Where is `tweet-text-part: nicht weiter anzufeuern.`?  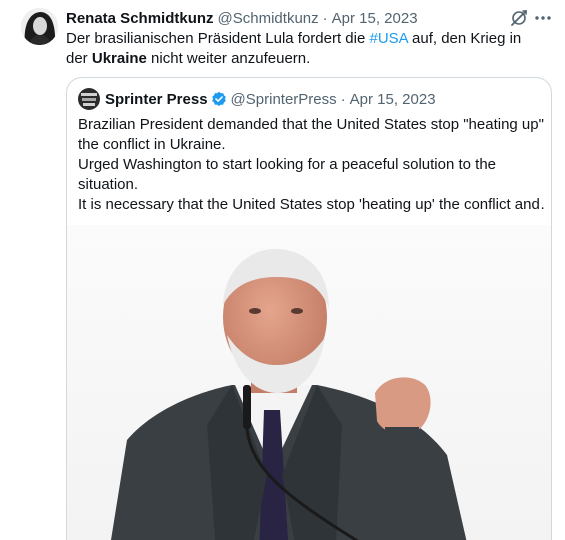 tweet-text-part: nicht weiter anzufeuern. is located at coordinates (228, 58).